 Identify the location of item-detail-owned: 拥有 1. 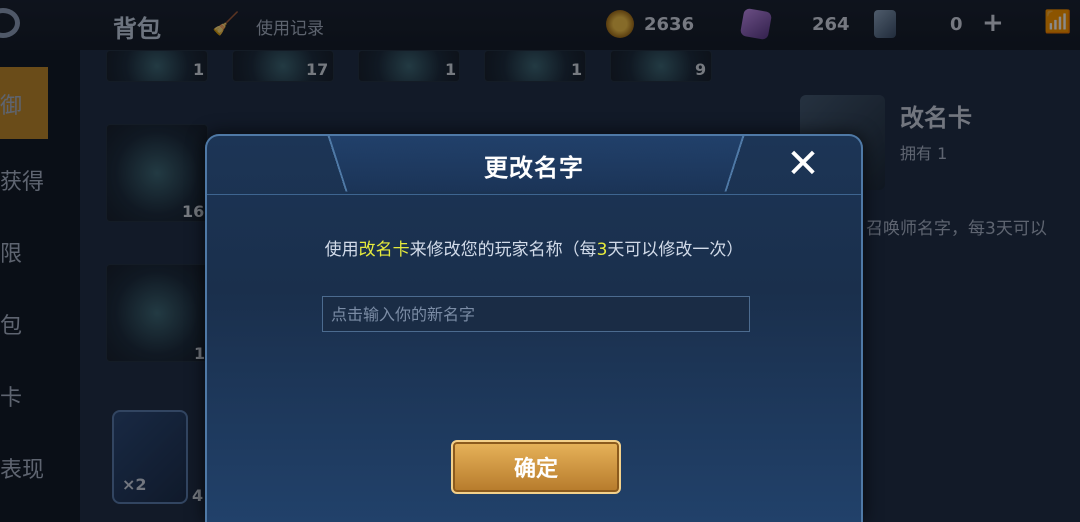
(924, 153).